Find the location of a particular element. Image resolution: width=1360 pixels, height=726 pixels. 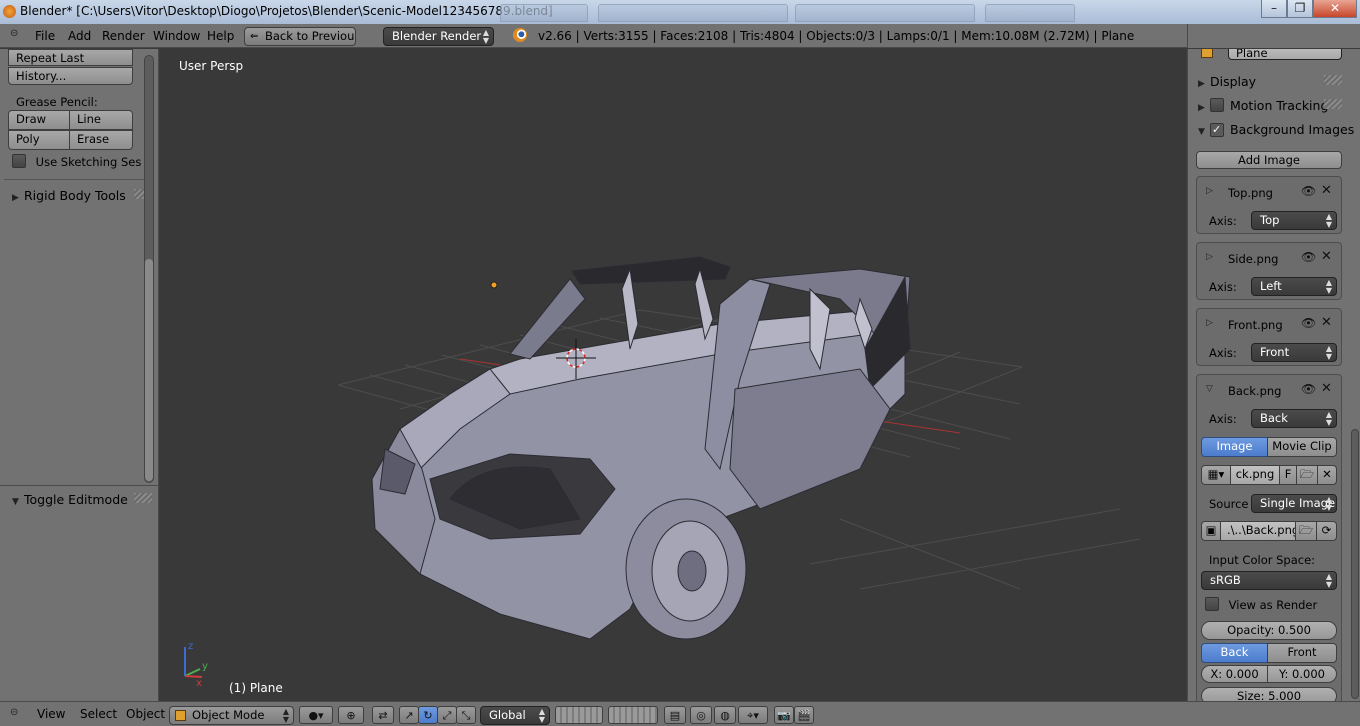

minimize-button: – is located at coordinates (1274, 9).